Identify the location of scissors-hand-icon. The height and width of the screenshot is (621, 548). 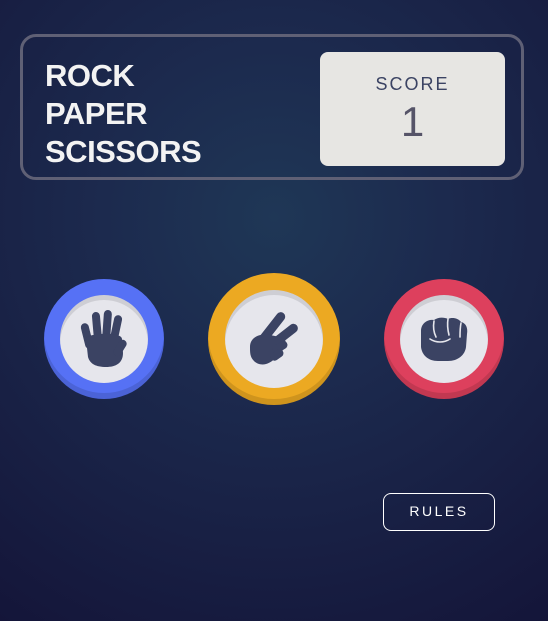
(274, 338).